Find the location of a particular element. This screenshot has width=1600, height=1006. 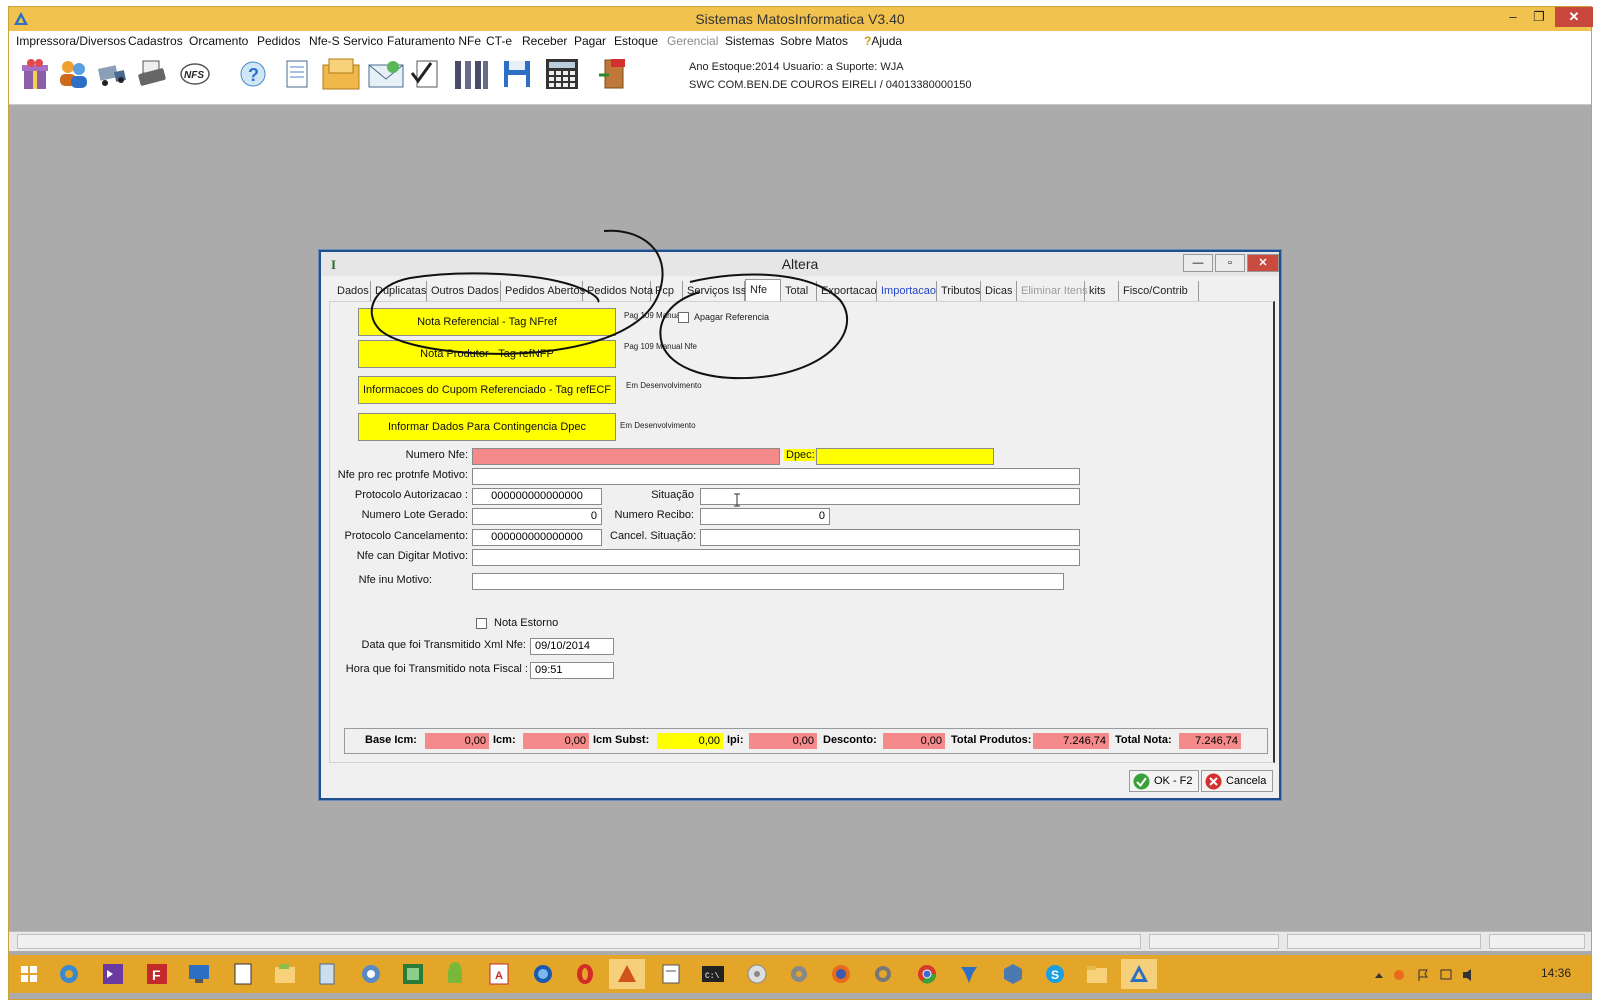

file-explorer-icon is located at coordinates (1097, 974).